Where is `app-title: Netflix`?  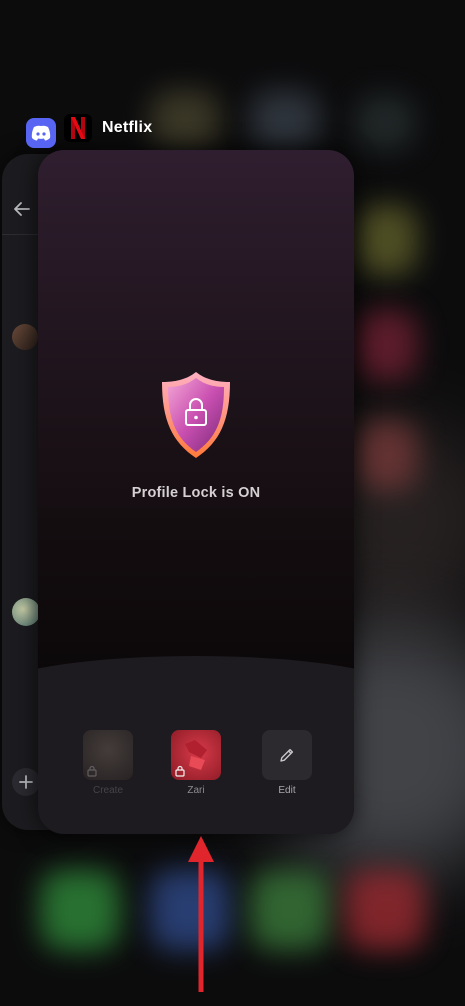 app-title: Netflix is located at coordinates (127, 127).